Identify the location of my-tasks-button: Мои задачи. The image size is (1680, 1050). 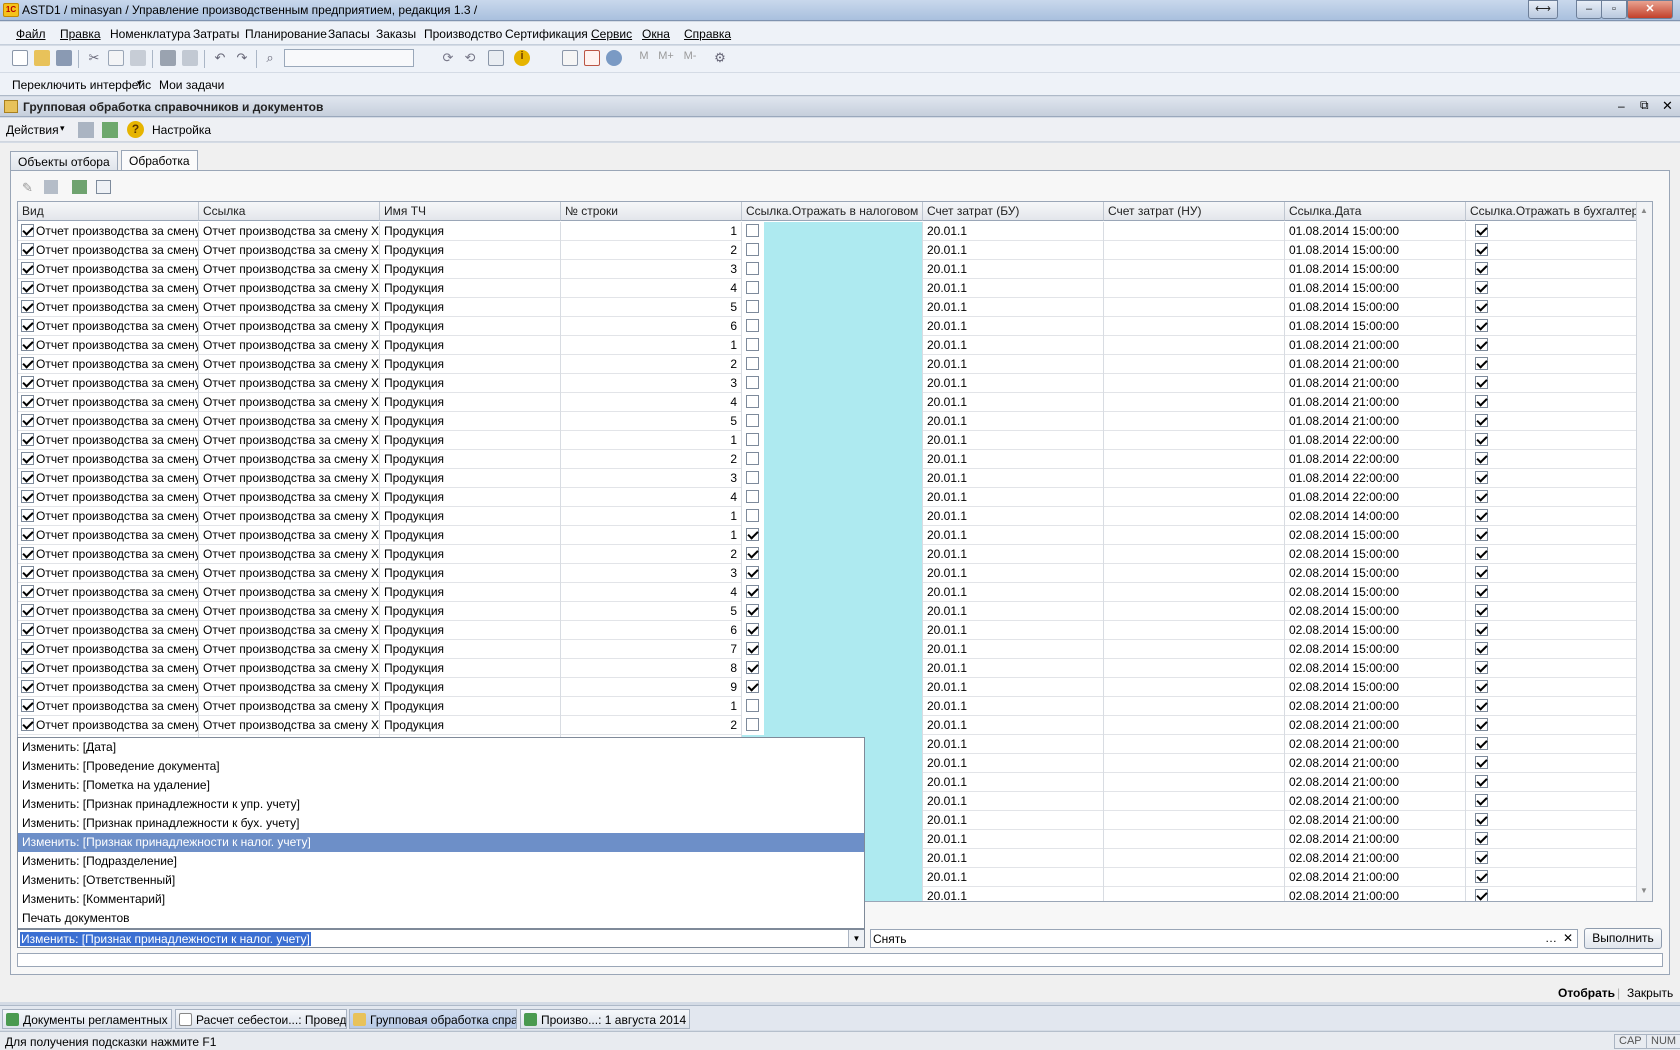
(191, 85).